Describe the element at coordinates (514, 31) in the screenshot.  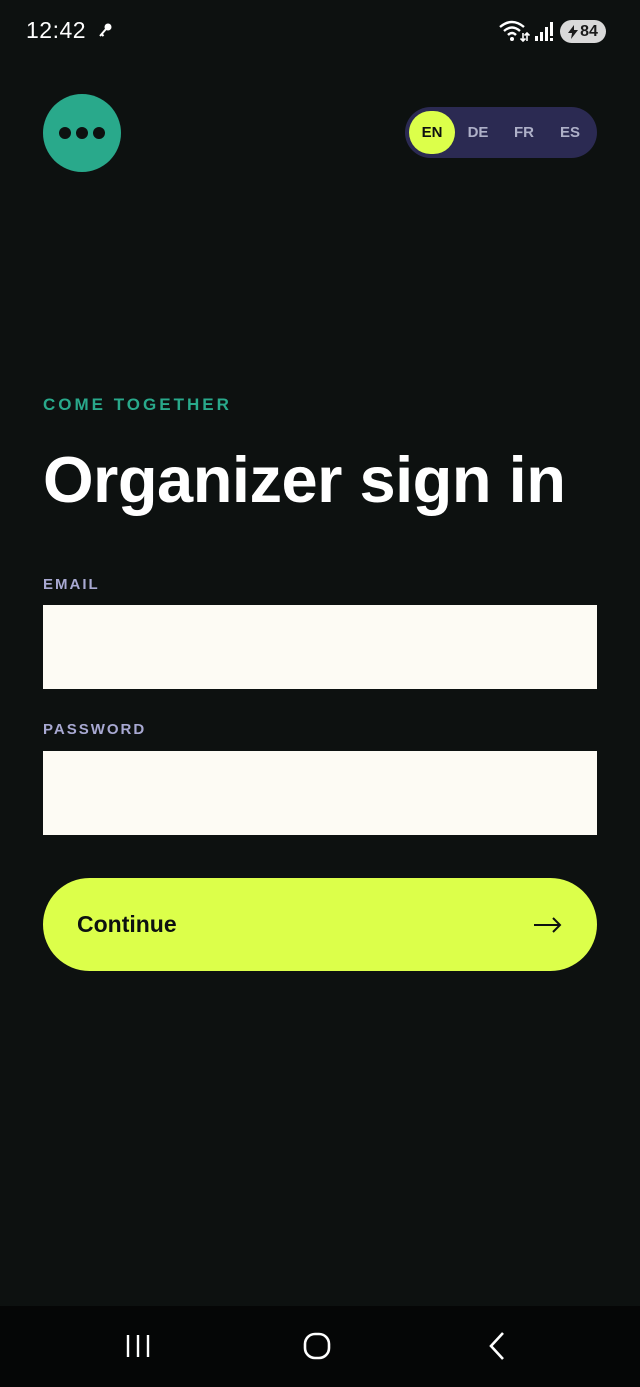
I see `wifi-icon` at that location.